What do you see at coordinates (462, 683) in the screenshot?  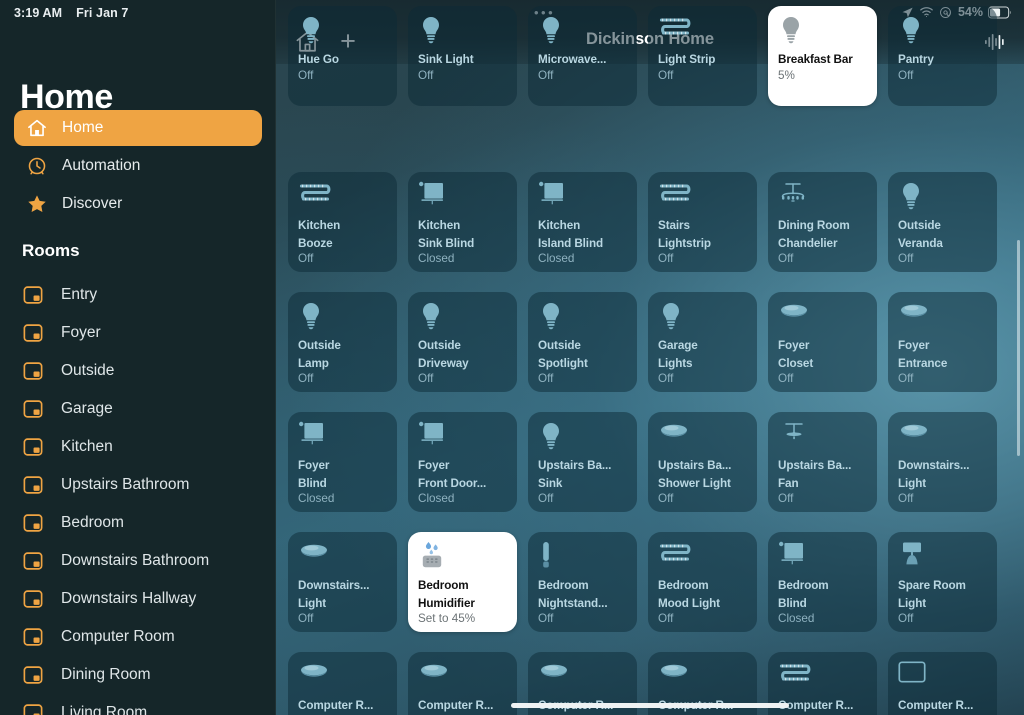 I see `accessory-tile: Computer R...CounterOff` at bounding box center [462, 683].